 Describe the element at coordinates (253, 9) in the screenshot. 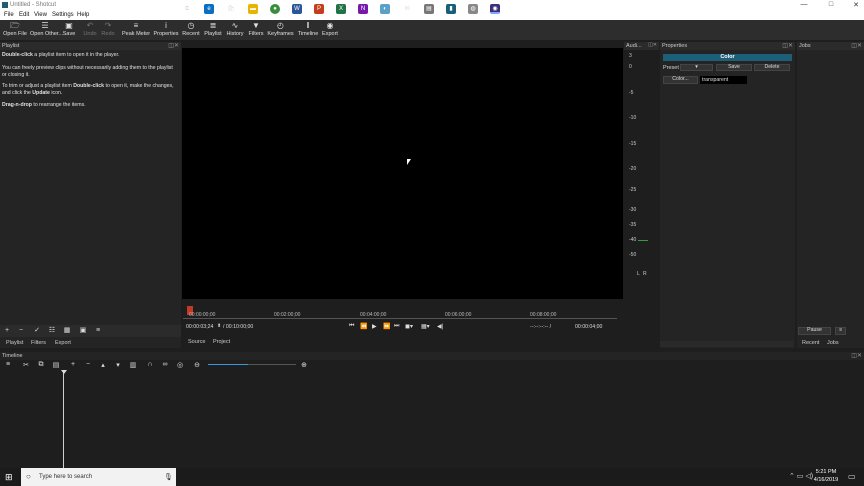

I see `file-explorer-icon: ▬` at that location.